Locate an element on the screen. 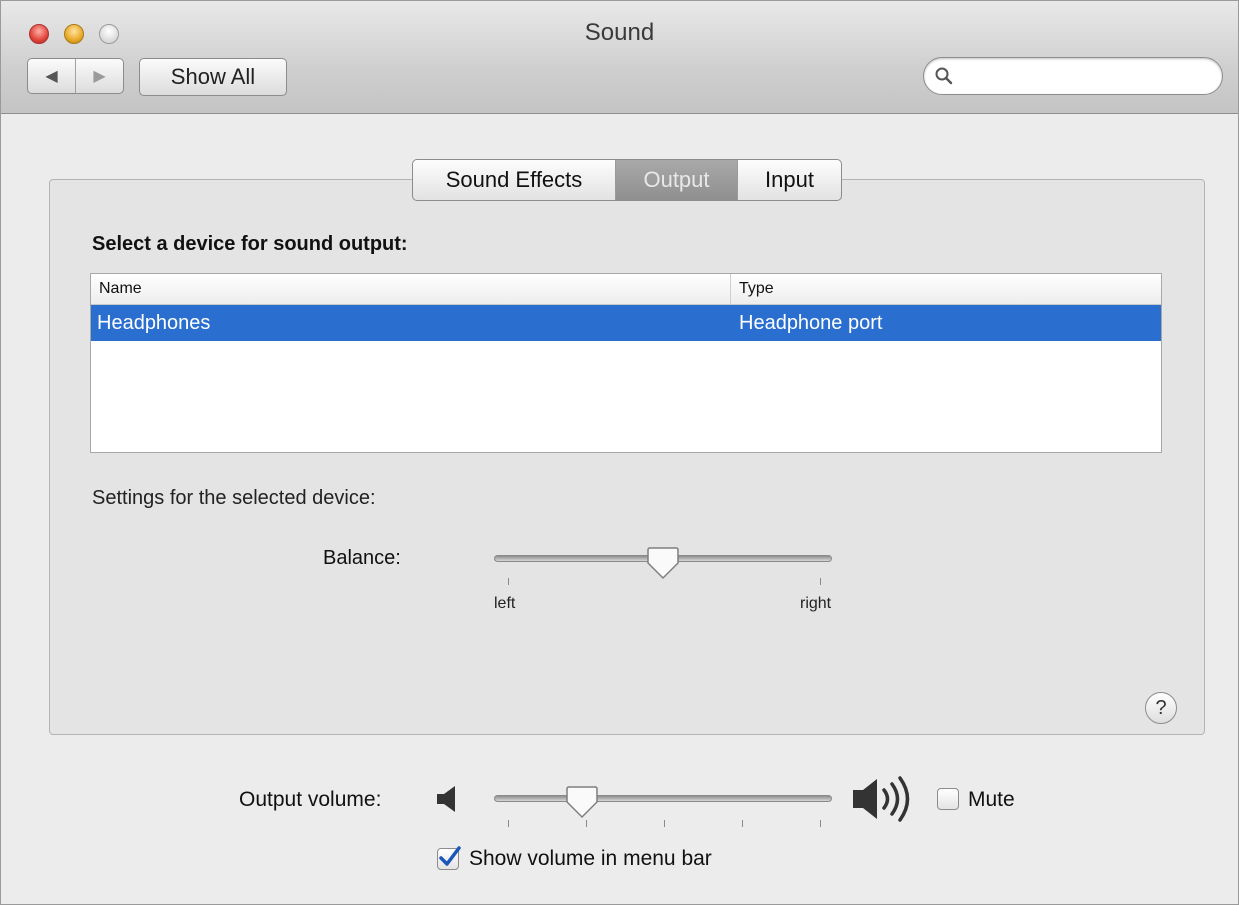  checkmark-icon is located at coordinates (450, 856).